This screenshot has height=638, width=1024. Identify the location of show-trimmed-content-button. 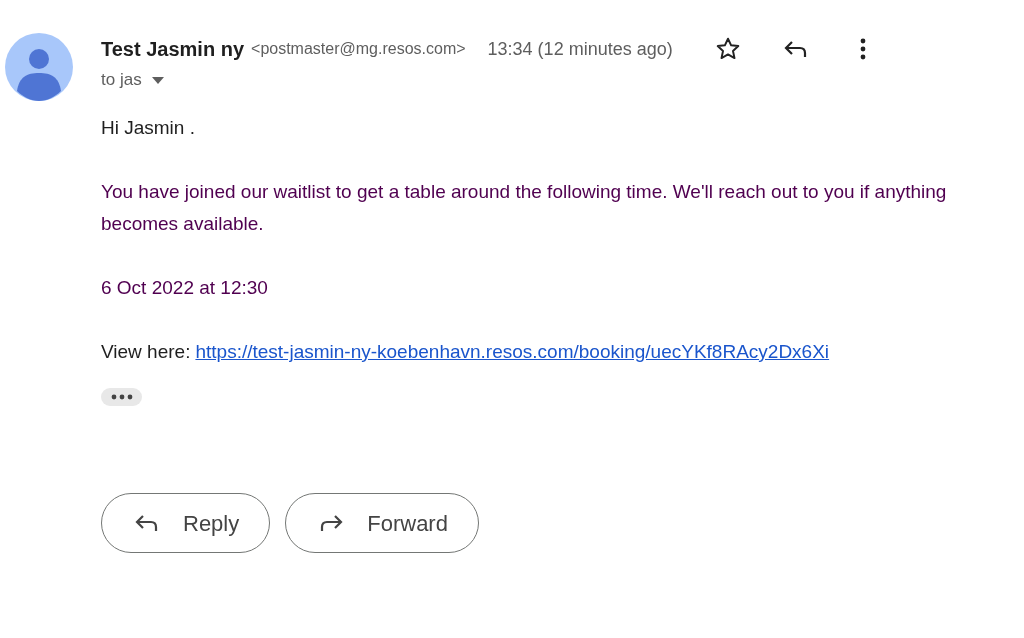
(121, 397).